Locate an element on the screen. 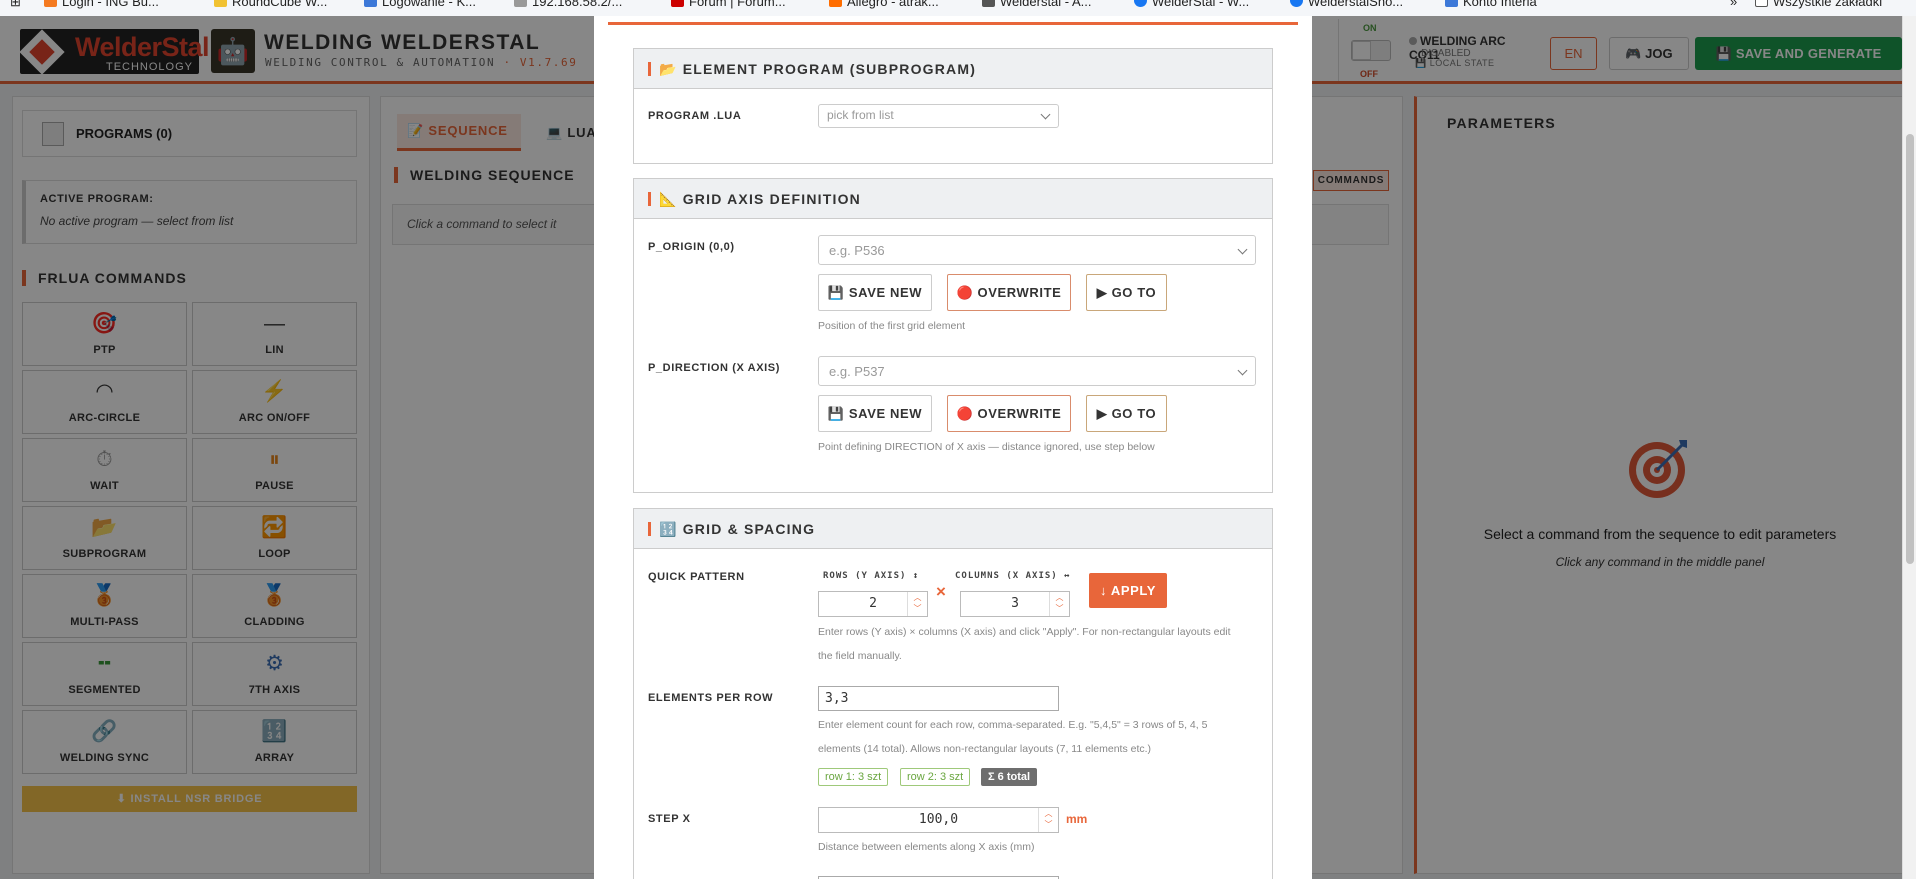 This screenshot has height=879, width=1916. p-direction-label: P_DIRECTION (X AXIS) is located at coordinates (714, 368).